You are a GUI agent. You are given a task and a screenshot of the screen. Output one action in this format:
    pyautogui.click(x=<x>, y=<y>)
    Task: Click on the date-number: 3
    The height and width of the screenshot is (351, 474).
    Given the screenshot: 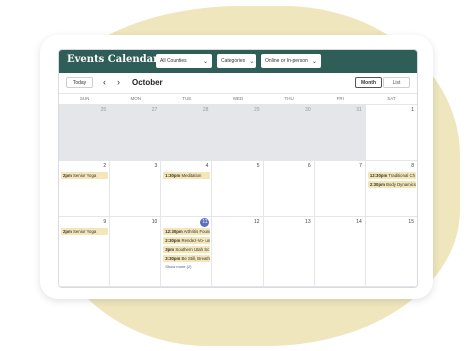 What is the action you would take?
    pyautogui.click(x=156, y=166)
    